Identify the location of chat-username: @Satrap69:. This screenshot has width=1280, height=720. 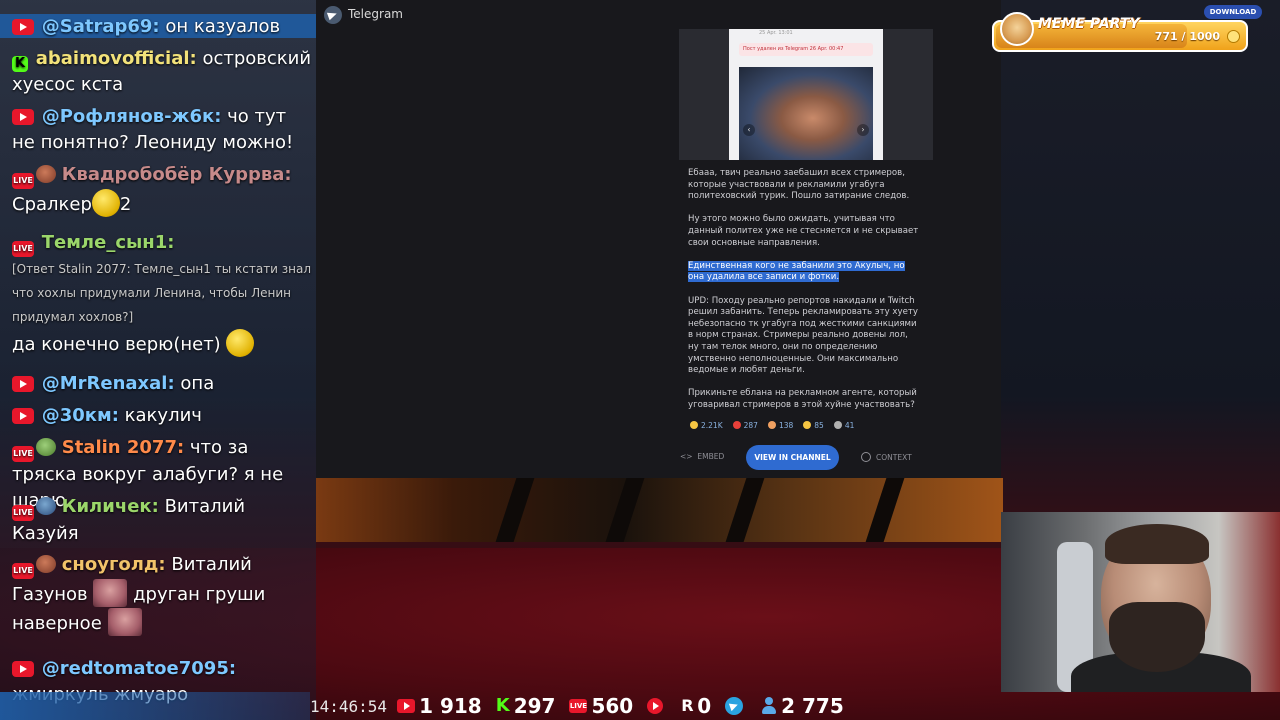
(100, 26).